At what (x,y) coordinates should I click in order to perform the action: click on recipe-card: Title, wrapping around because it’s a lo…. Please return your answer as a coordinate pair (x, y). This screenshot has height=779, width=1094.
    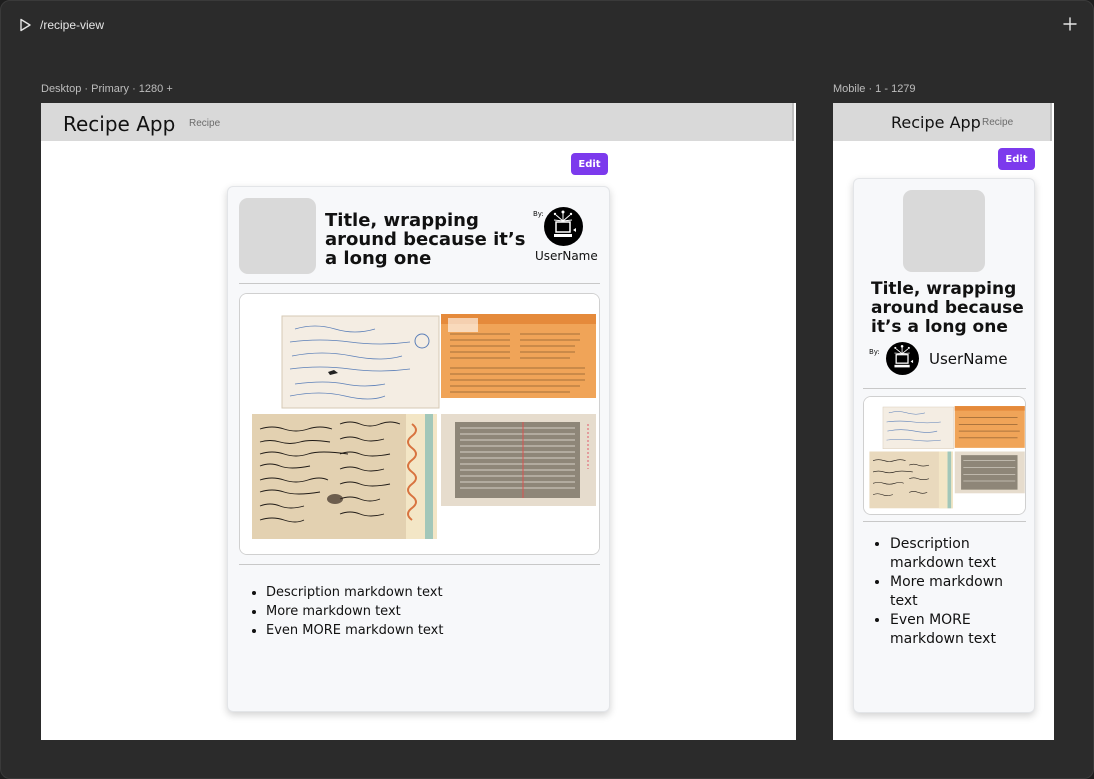
    Looking at the image, I should click on (944, 445).